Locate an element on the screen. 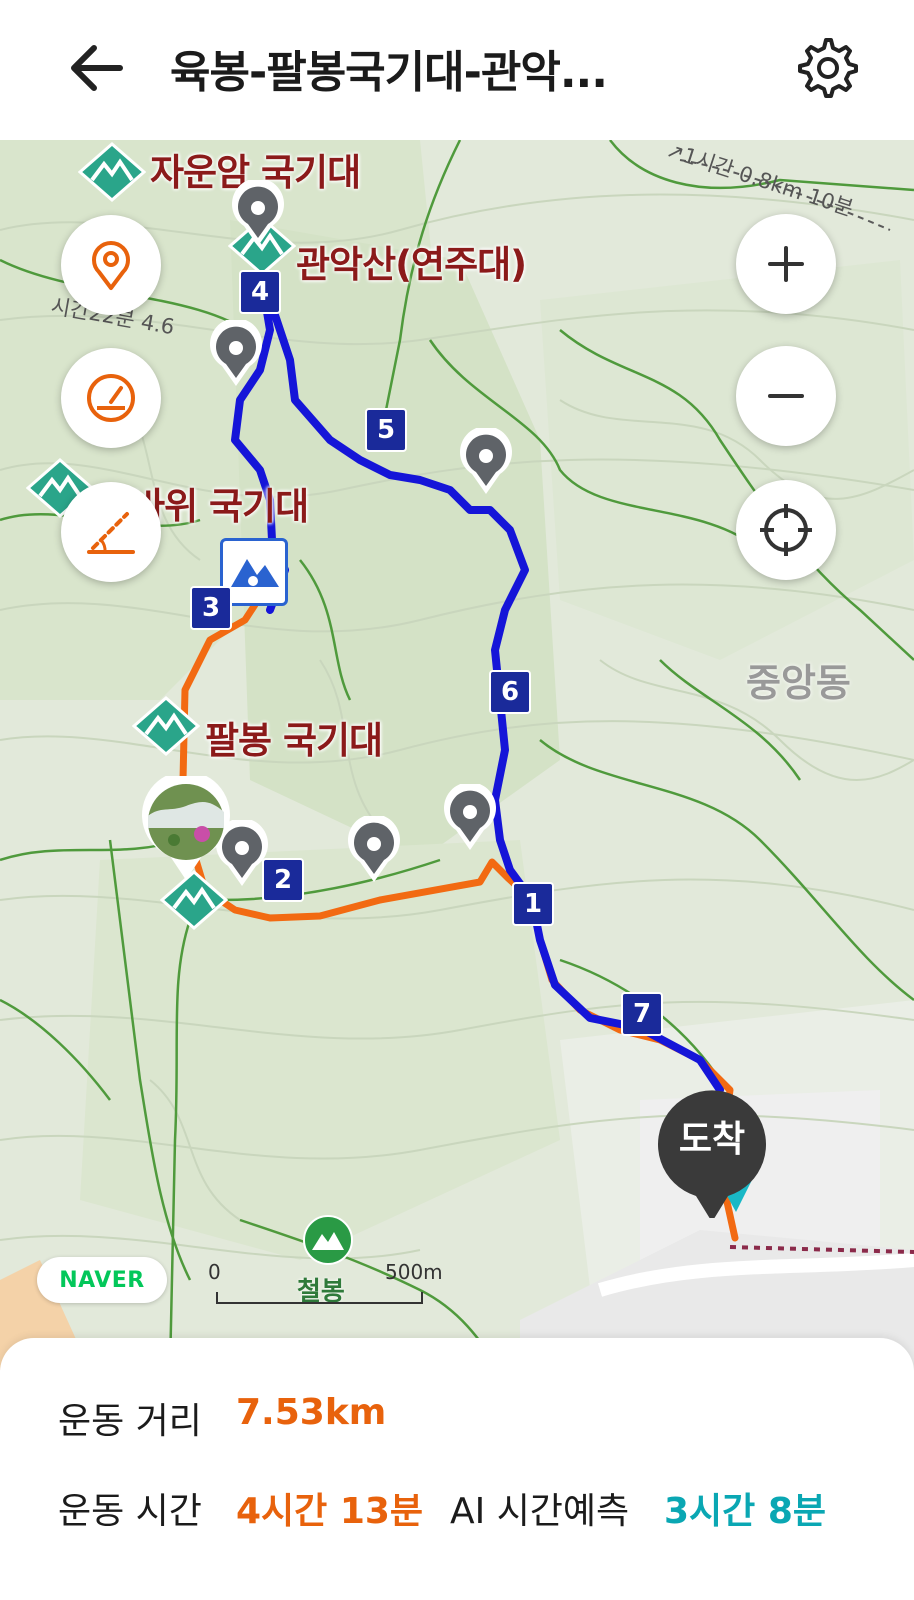 The image size is (914, 1600). zoom-in-button is located at coordinates (786, 264).